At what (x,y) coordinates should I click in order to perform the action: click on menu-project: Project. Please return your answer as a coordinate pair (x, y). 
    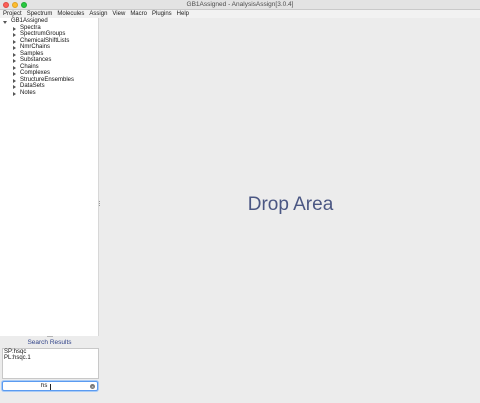
    Looking at the image, I should click on (12, 14).